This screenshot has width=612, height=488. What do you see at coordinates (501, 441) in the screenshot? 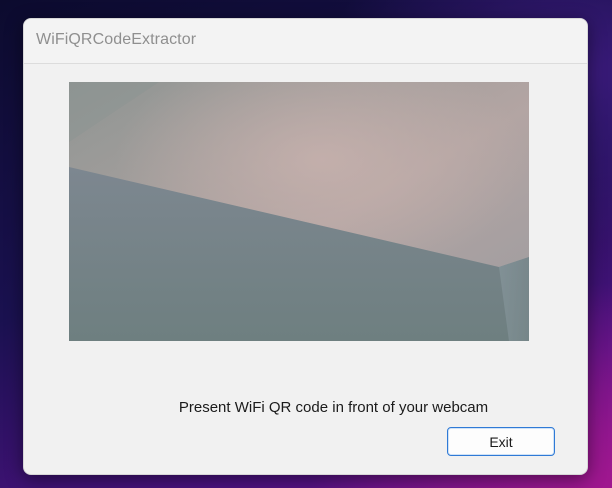
I see `exit-button: Exit` at bounding box center [501, 441].